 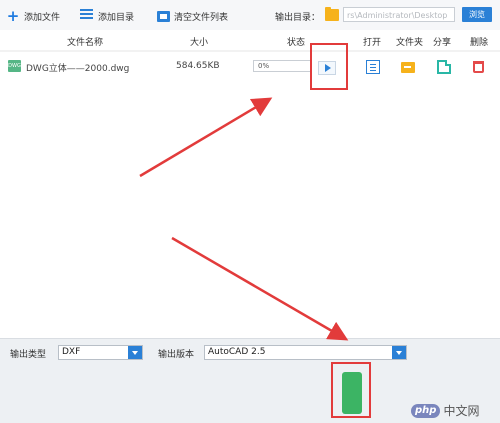 What do you see at coordinates (201, 17) in the screenshot?
I see `clear-list-label: 清空文件列表` at bounding box center [201, 17].